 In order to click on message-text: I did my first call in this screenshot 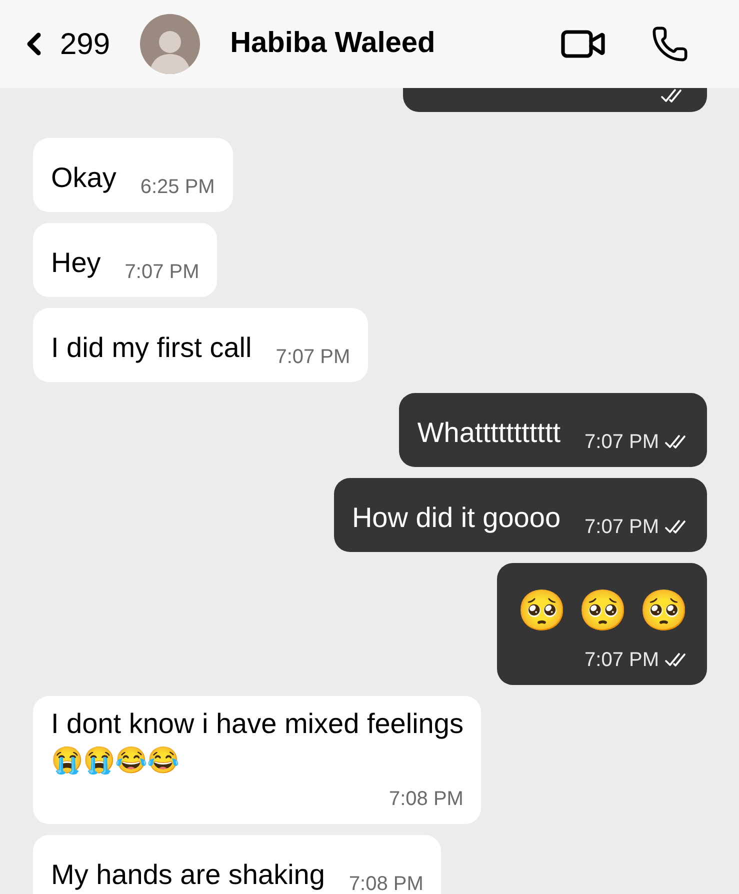, I will do `click(151, 348)`.